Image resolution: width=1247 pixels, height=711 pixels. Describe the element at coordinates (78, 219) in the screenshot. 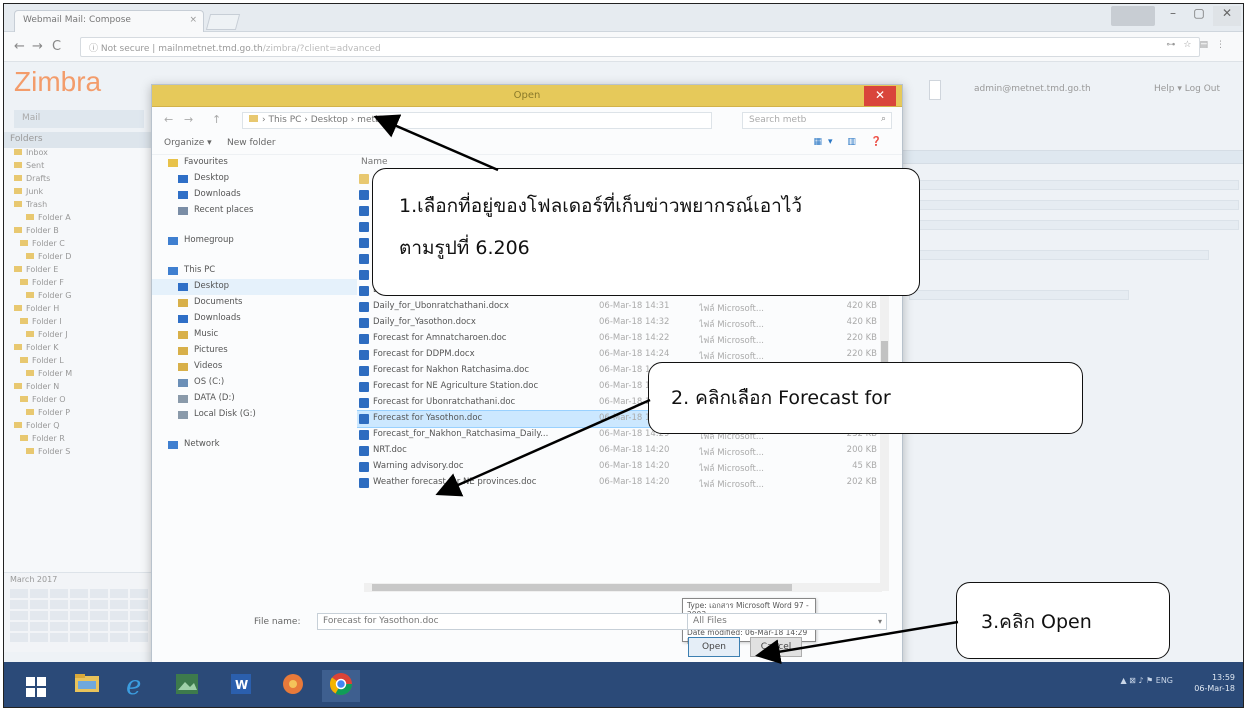

I see `zimbra-folder-item: Folder A` at that location.